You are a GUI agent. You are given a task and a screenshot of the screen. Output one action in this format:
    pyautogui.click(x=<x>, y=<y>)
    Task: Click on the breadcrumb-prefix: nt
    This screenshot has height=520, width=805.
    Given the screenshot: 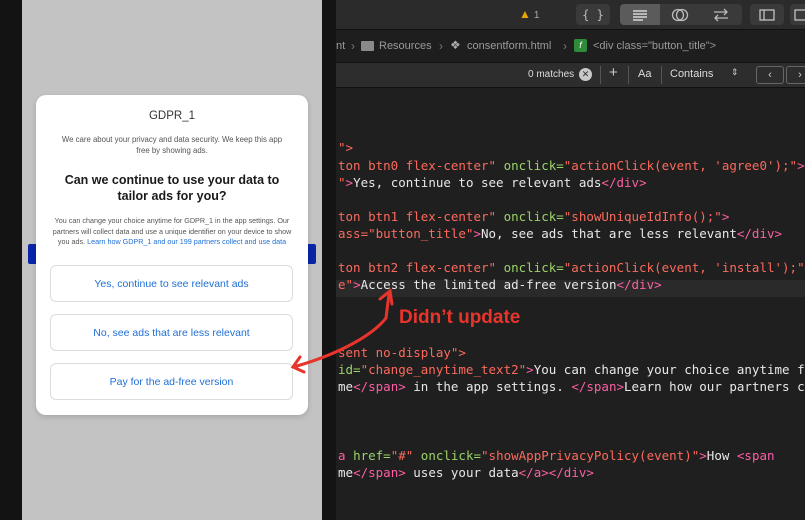 What is the action you would take?
    pyautogui.click(x=340, y=46)
    